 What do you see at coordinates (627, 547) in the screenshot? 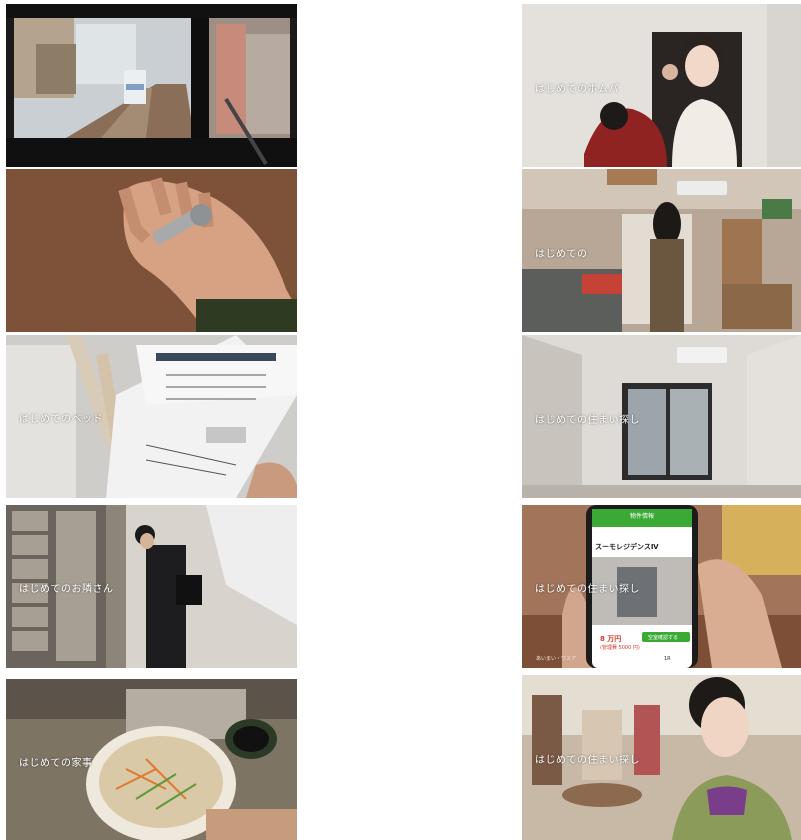
I see `phone-property-name: スーモレジデンスⅣ` at bounding box center [627, 547].